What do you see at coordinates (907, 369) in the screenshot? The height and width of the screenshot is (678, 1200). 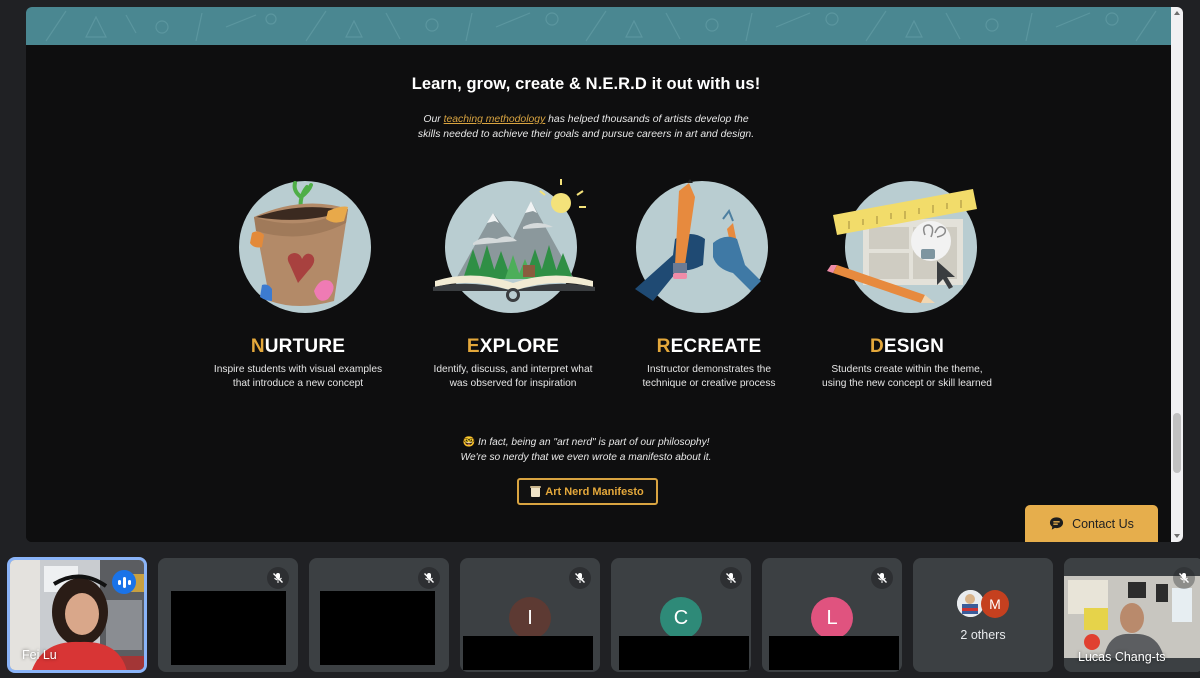 I see `step-description-line1: Students create within the theme,` at bounding box center [907, 369].